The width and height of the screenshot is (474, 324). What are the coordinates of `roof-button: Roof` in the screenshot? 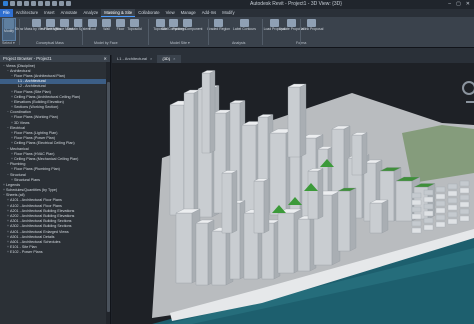 It's located at (92, 25).